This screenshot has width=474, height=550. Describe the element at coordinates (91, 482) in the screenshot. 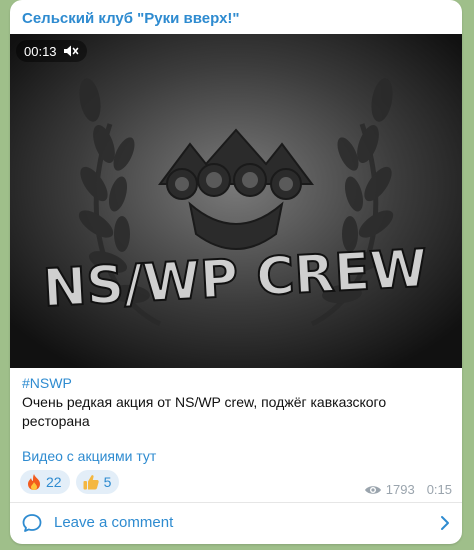

I see `thumbs-up-icon` at that location.